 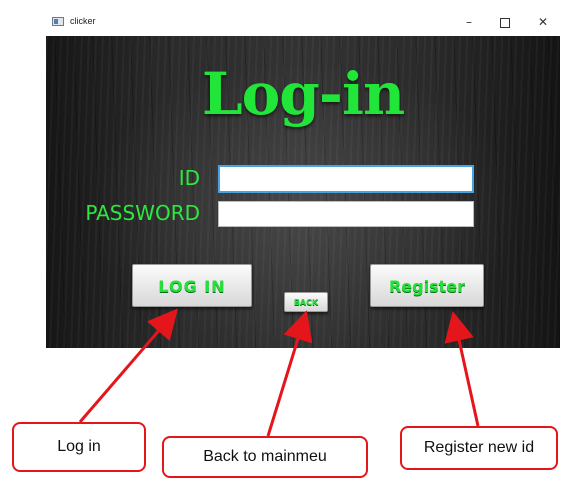 I want to click on login-arrow, so click(x=128, y=365).